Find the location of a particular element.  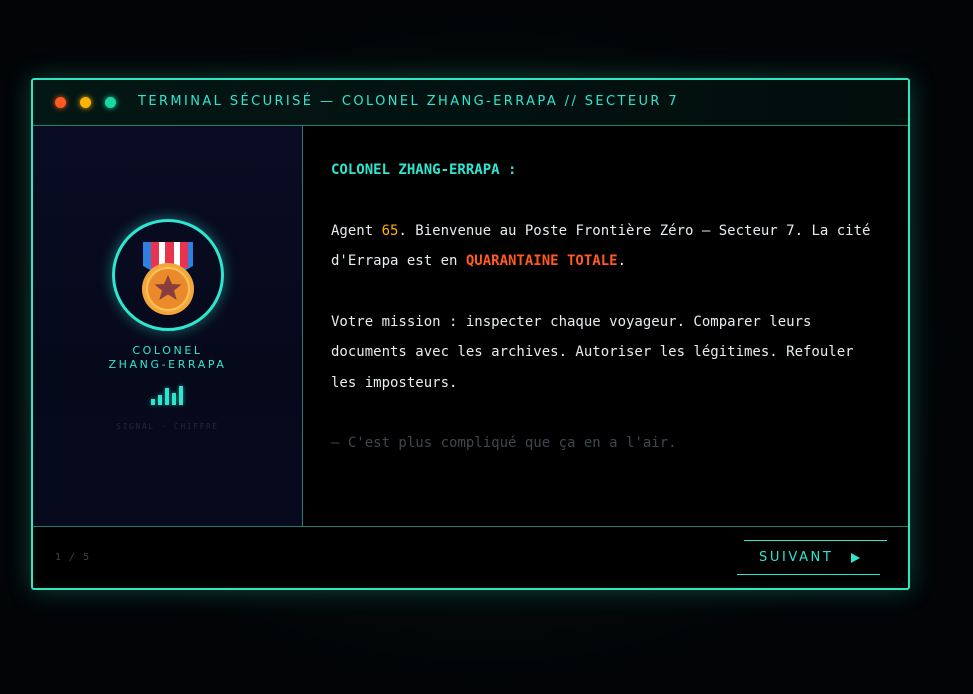

next-button-label: SUIVANT is located at coordinates (796, 557).